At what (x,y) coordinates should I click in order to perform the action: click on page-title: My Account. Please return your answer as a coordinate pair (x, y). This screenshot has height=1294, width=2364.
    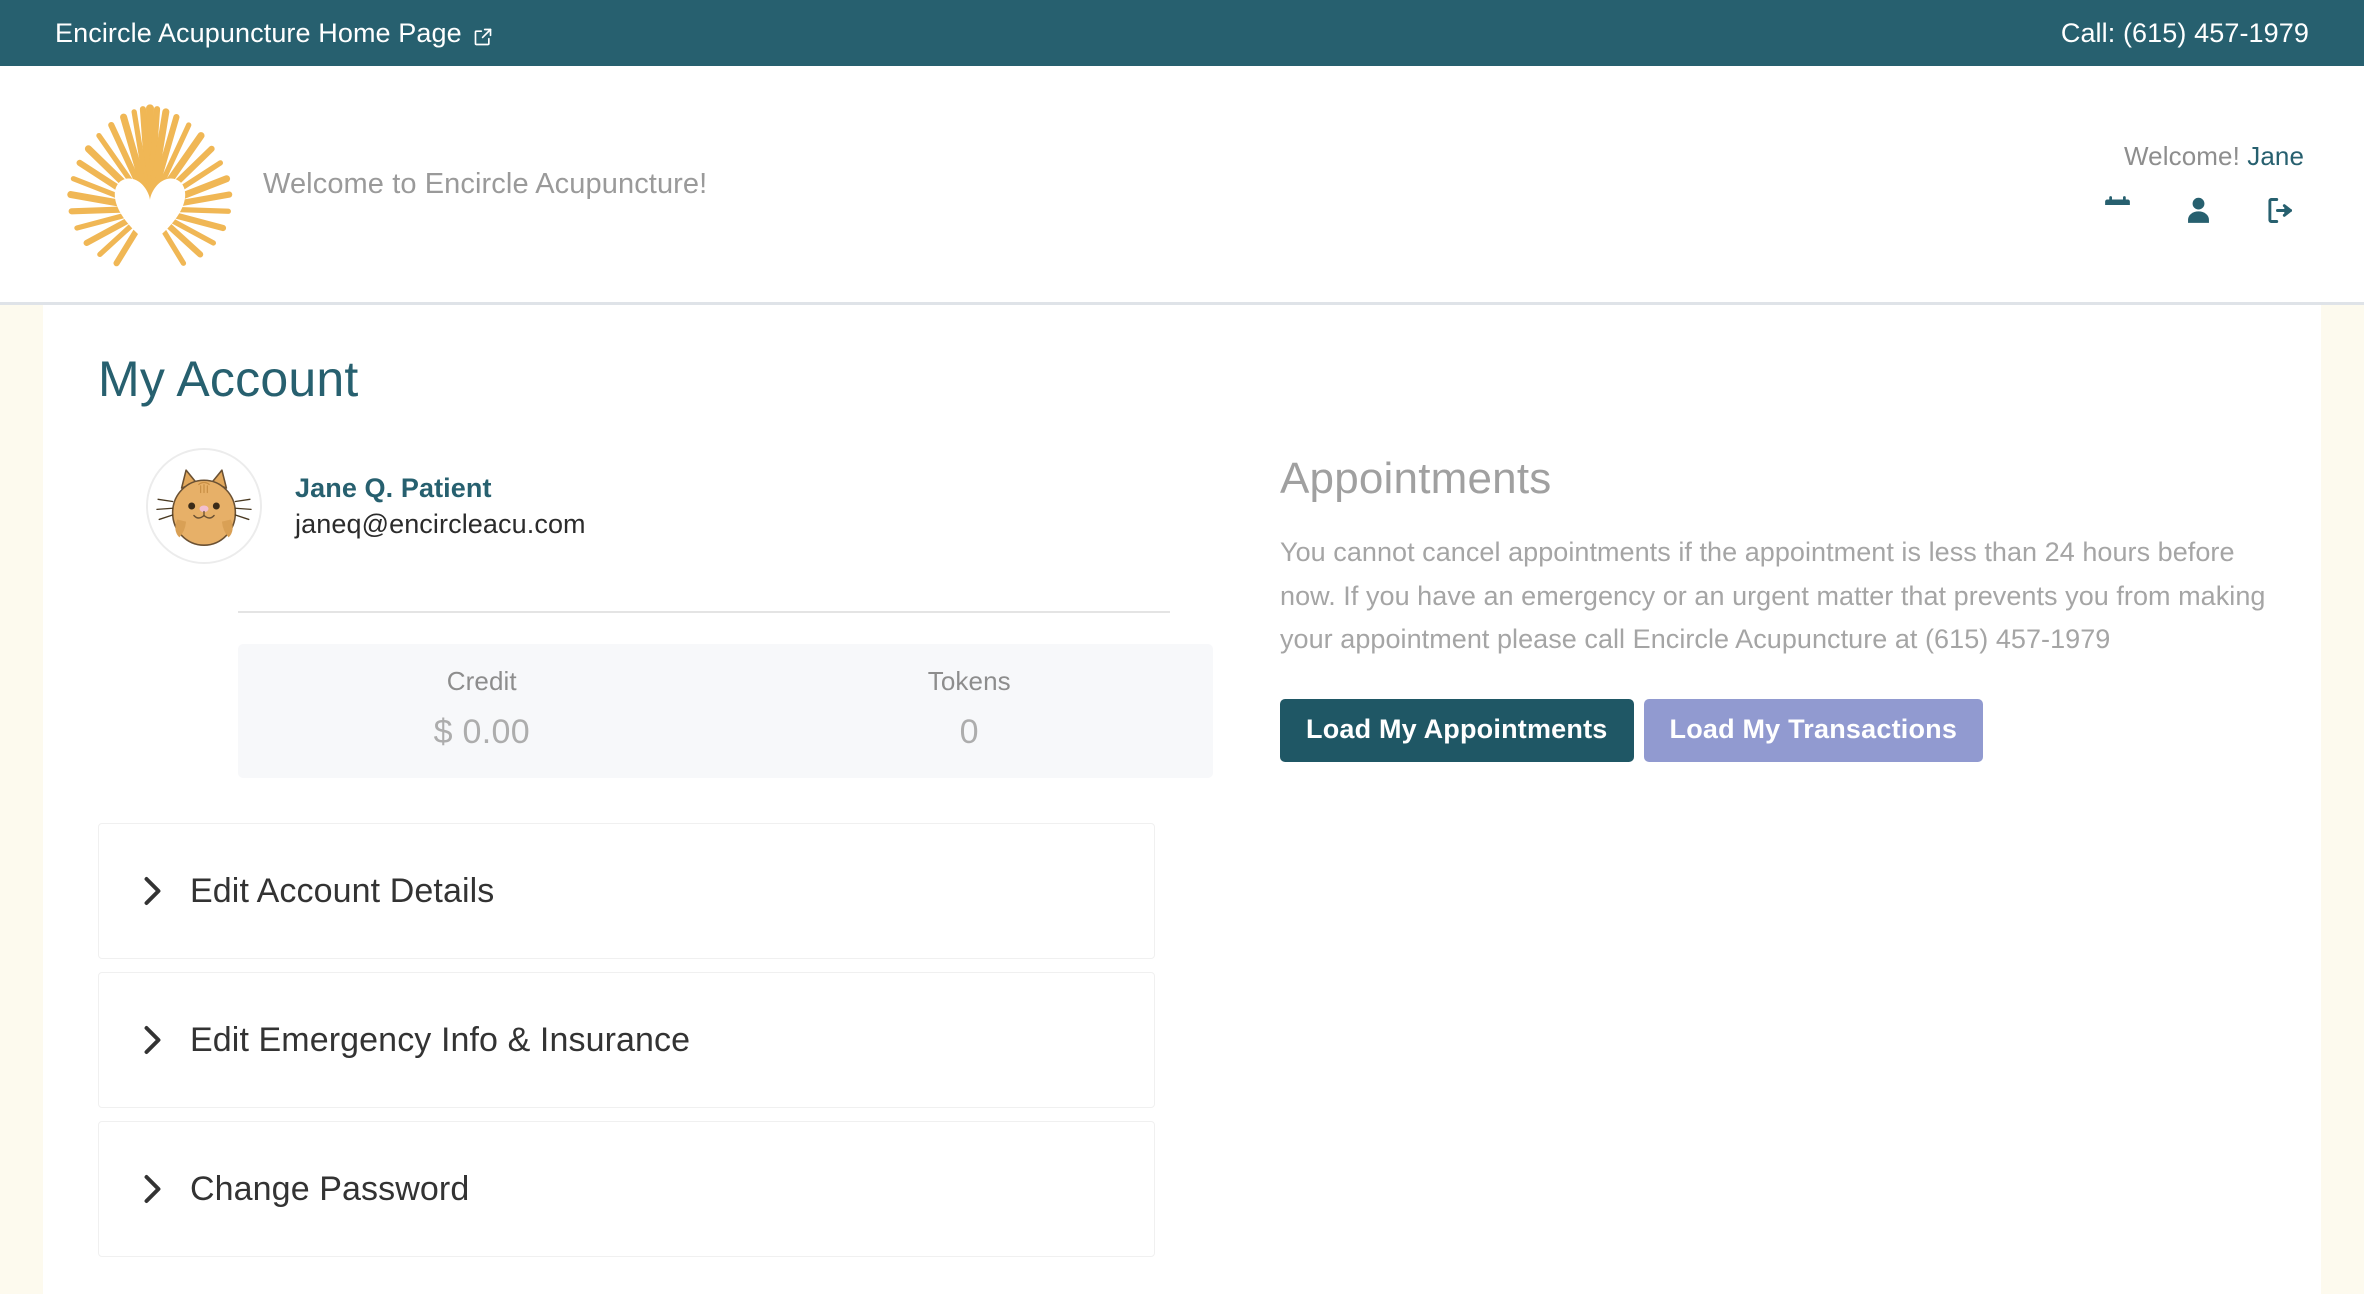
    Looking at the image, I should click on (228, 379).